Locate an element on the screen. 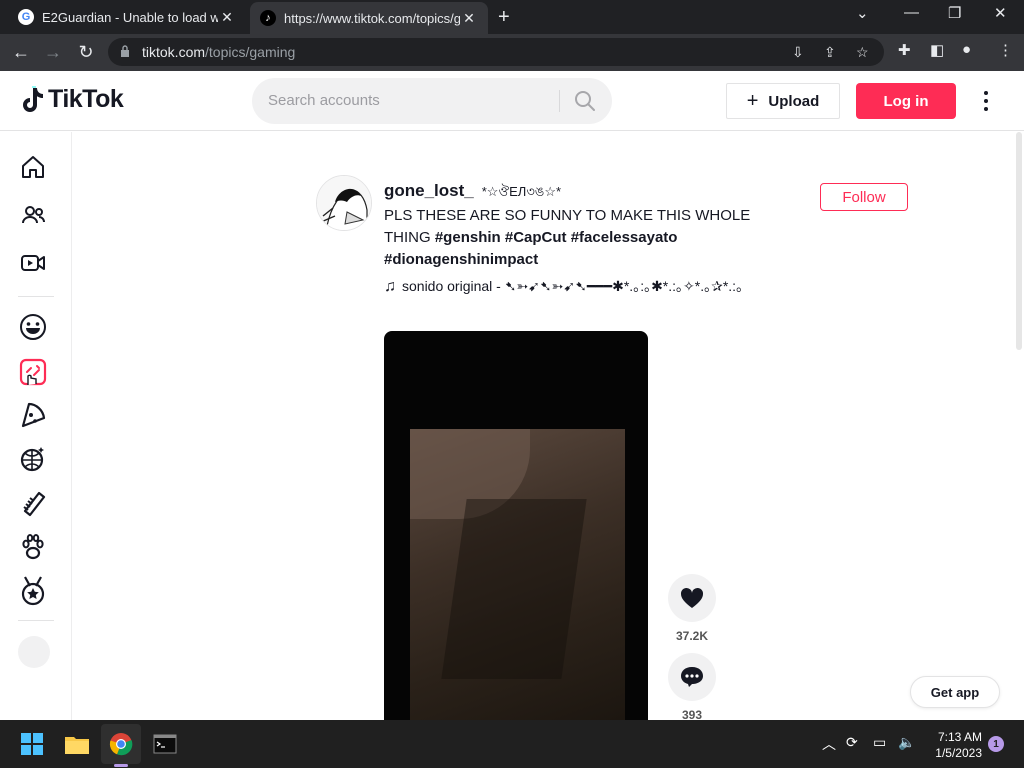 The height and width of the screenshot is (768, 1024). author-username: gone_lost_ is located at coordinates (429, 191).